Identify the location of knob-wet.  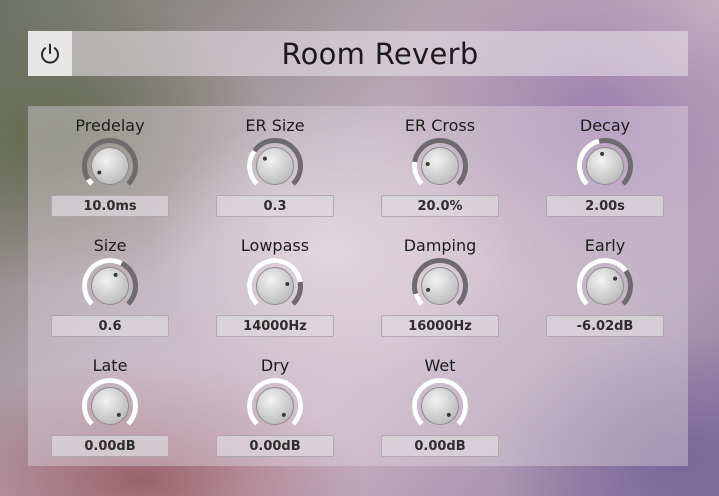
(440, 406).